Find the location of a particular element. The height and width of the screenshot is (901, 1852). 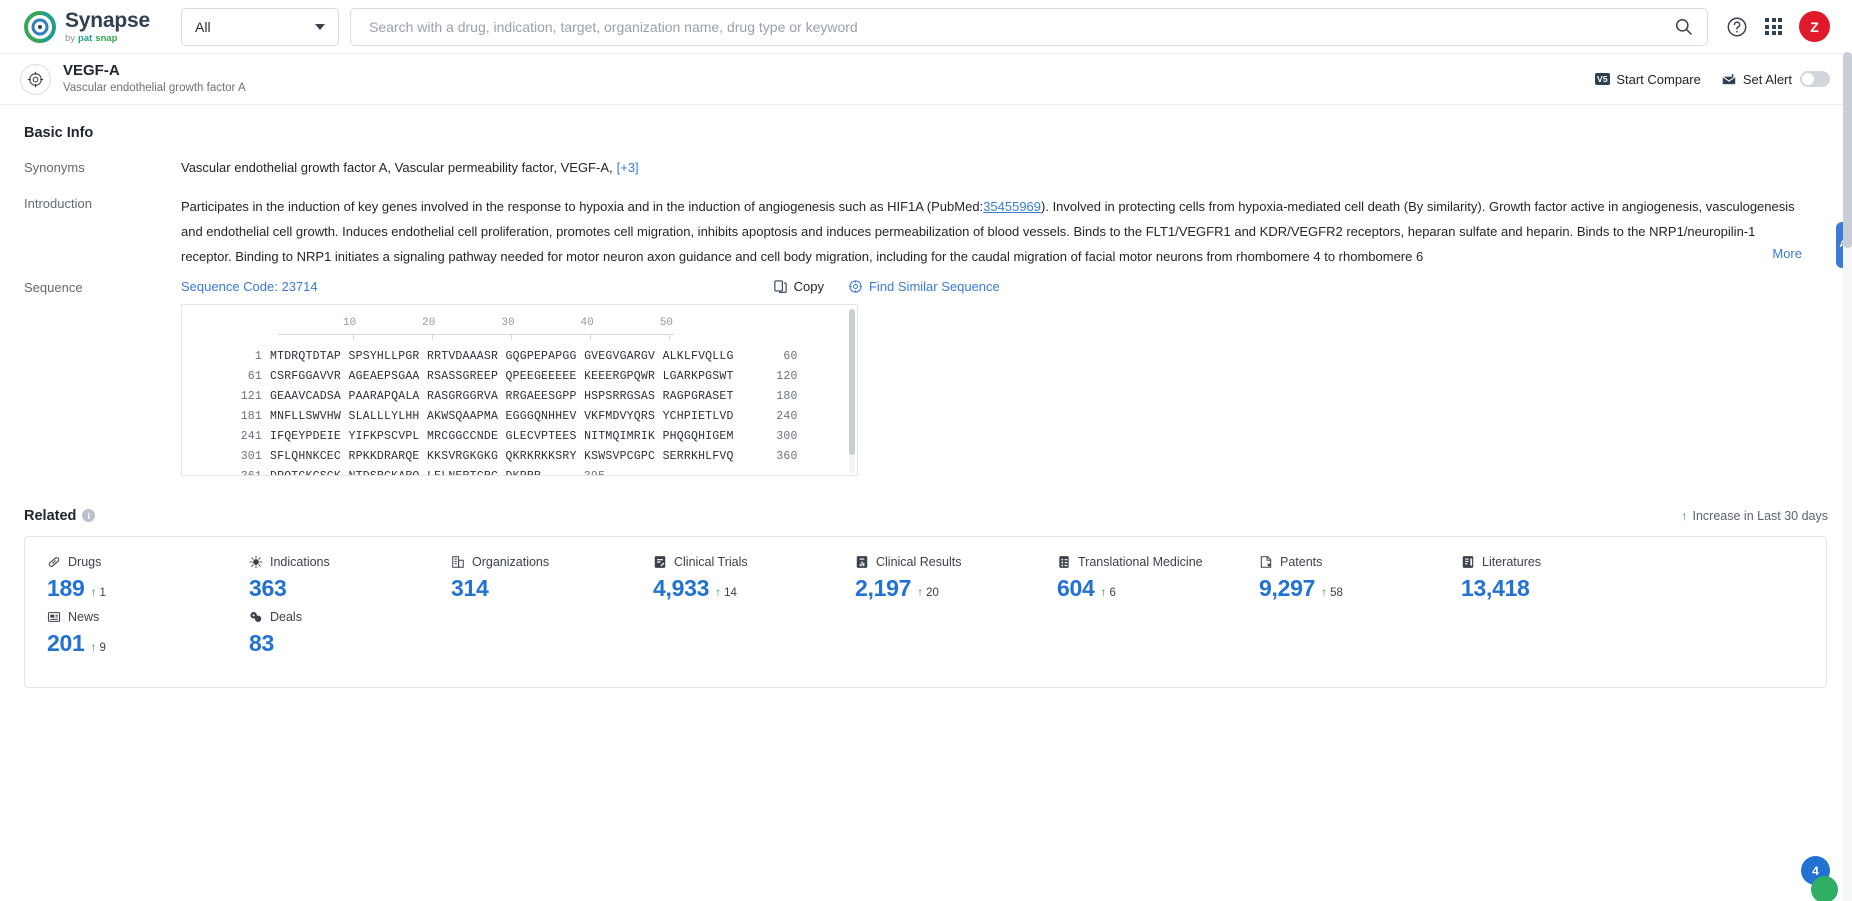

find-similar-label: Find Similar Sequence is located at coordinates (934, 286).